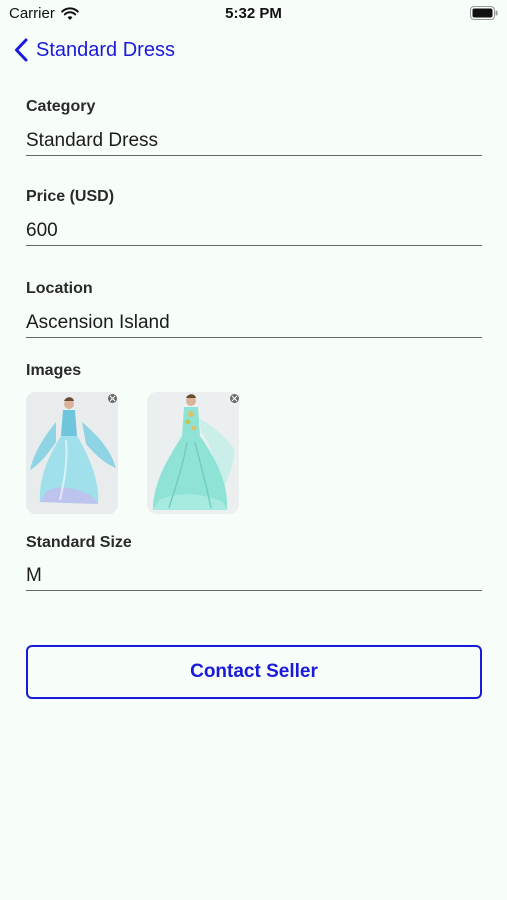  What do you see at coordinates (105, 50) in the screenshot?
I see `nav-title: Standard Dress` at bounding box center [105, 50].